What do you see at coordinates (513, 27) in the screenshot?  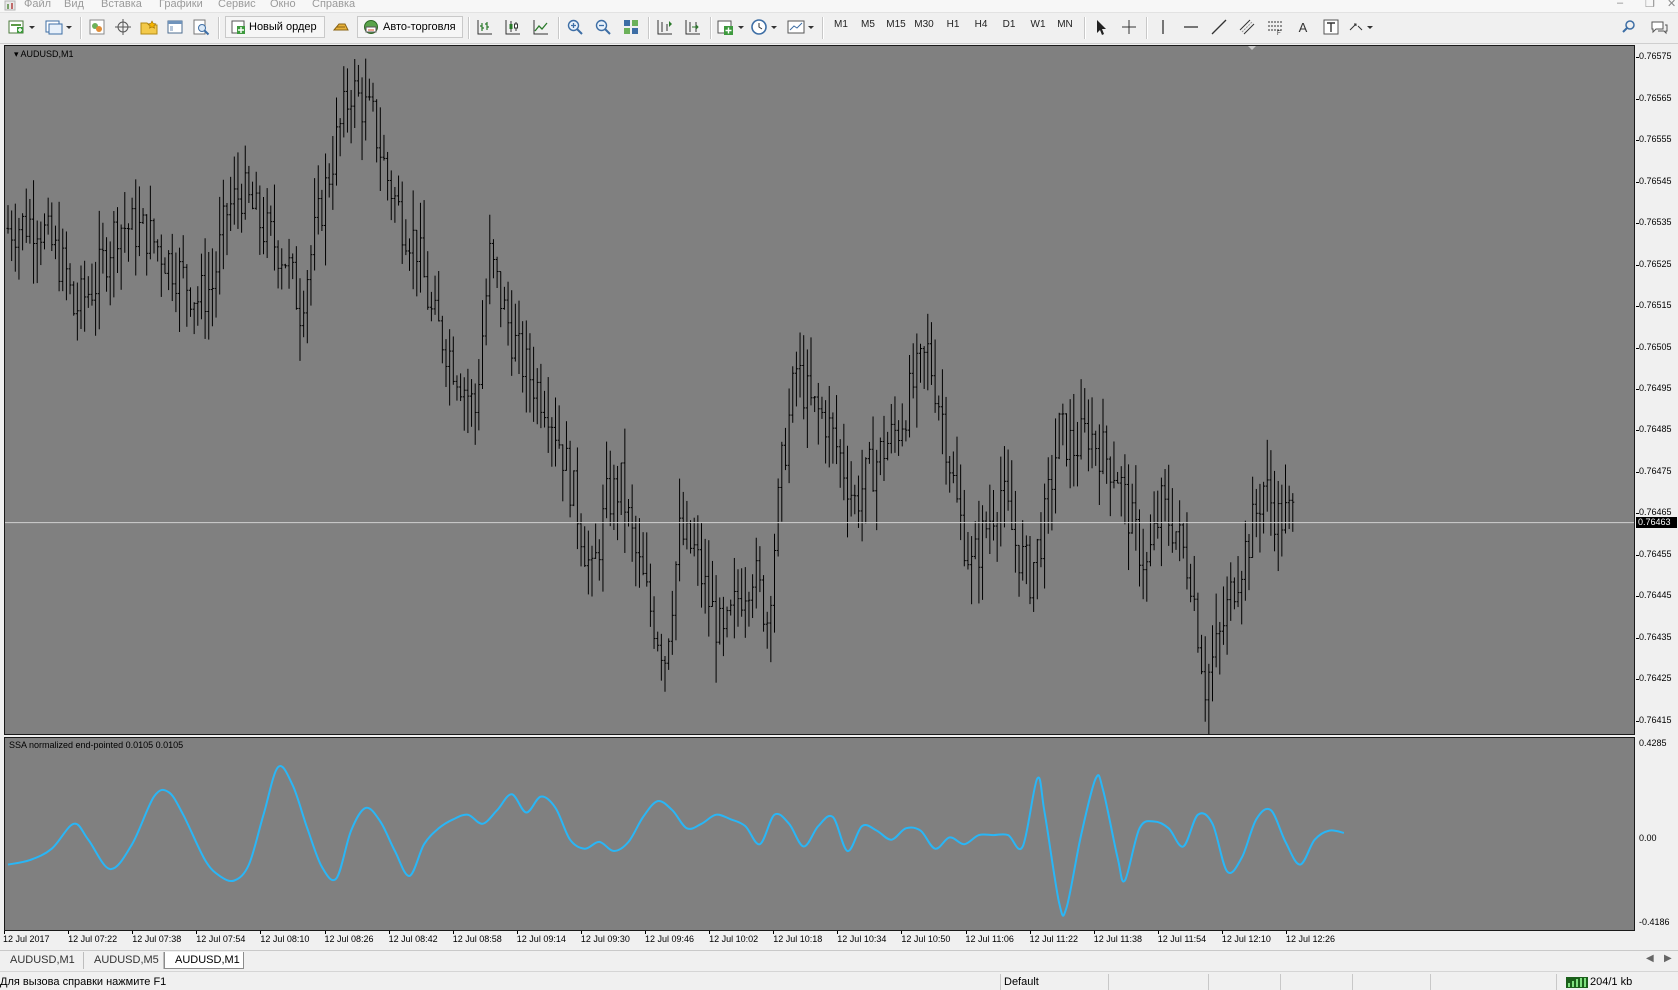 I see `candlestick-button` at bounding box center [513, 27].